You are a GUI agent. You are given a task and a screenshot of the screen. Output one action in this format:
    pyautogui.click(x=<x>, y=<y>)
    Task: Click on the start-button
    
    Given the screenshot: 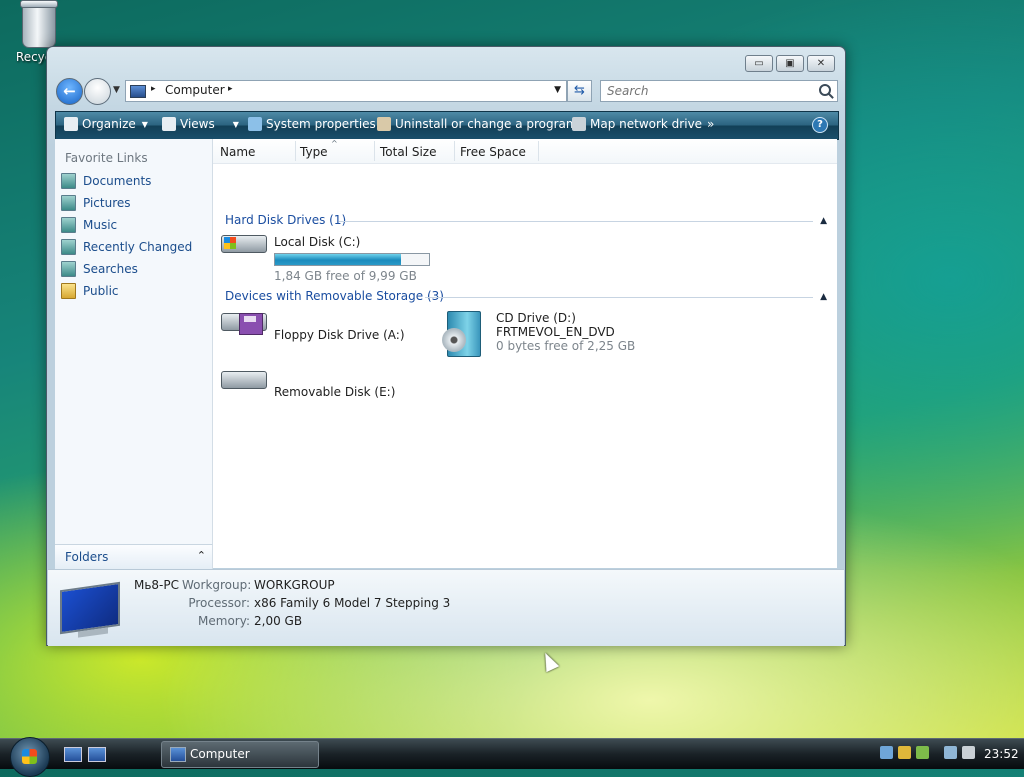 What is the action you would take?
    pyautogui.click(x=30, y=757)
    